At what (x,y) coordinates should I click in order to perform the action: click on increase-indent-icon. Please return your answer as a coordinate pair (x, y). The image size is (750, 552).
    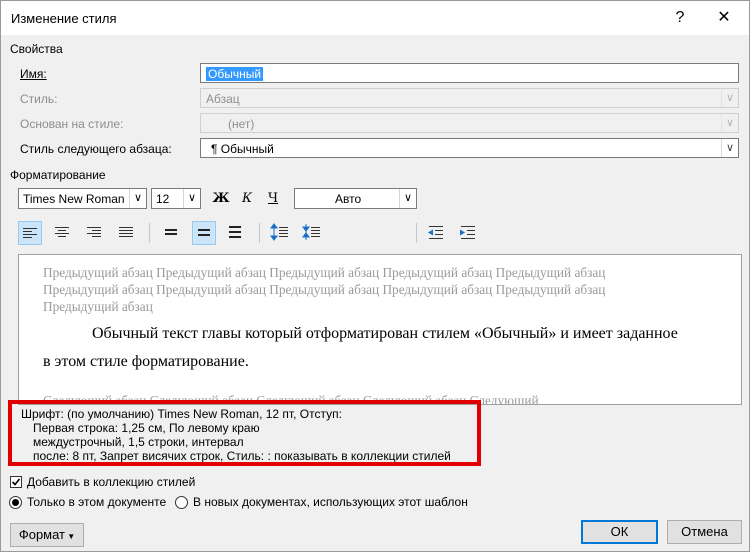
    Looking at the image, I should click on (467, 232).